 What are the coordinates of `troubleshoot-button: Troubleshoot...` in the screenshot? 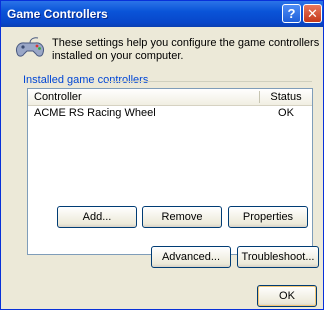 It's located at (278, 257).